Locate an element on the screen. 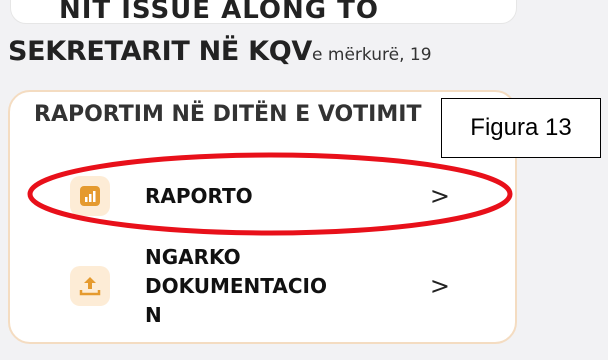  menu-item-label: NGARKO DOKUMENTACIO N is located at coordinates (236, 285).